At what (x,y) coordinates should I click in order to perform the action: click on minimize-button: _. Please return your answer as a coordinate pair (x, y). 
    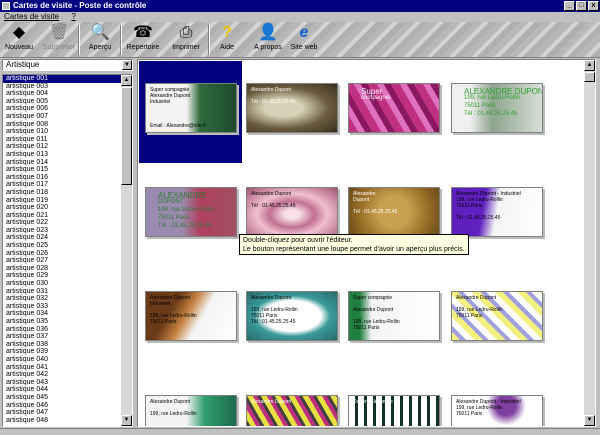
    Looking at the image, I should click on (569, 6).